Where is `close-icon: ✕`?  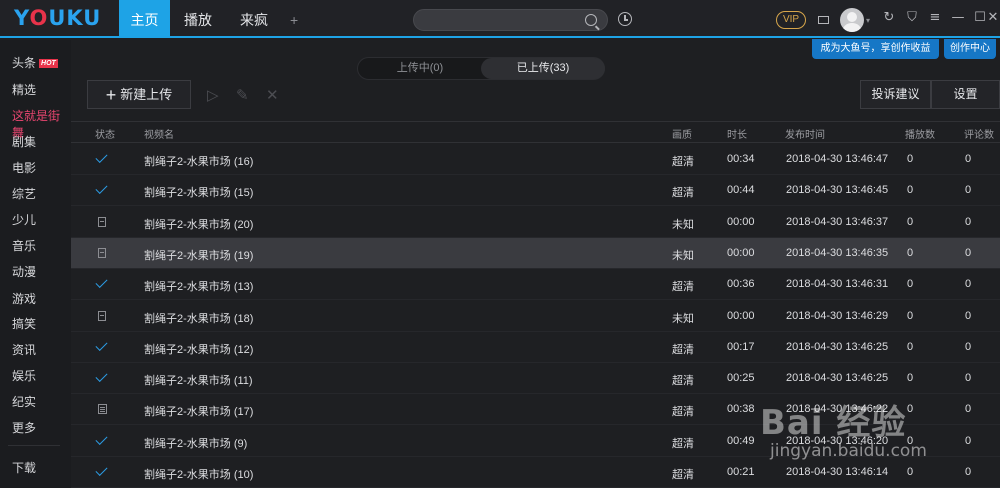
close-icon: ✕ is located at coordinates (993, 18).